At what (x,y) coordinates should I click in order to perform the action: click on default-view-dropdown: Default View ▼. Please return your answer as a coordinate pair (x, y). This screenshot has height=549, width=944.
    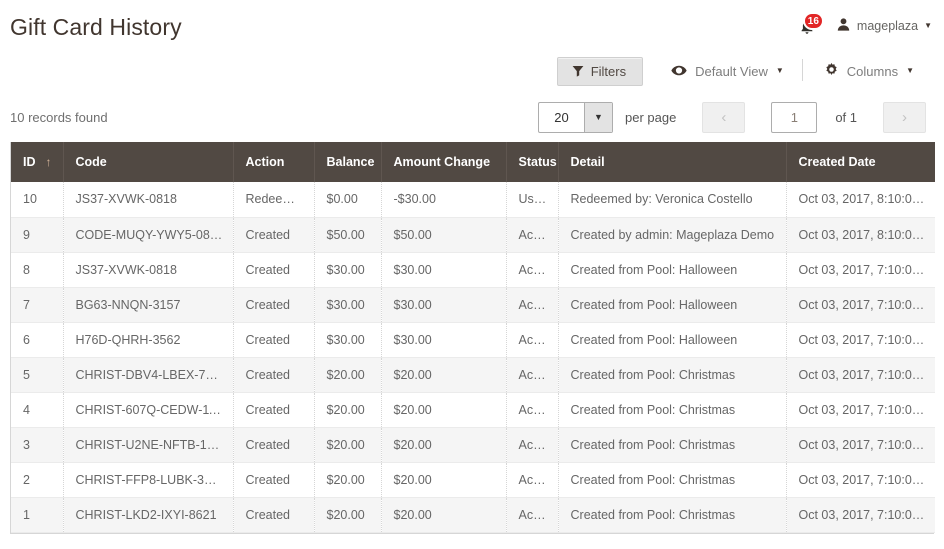
    Looking at the image, I should click on (727, 71).